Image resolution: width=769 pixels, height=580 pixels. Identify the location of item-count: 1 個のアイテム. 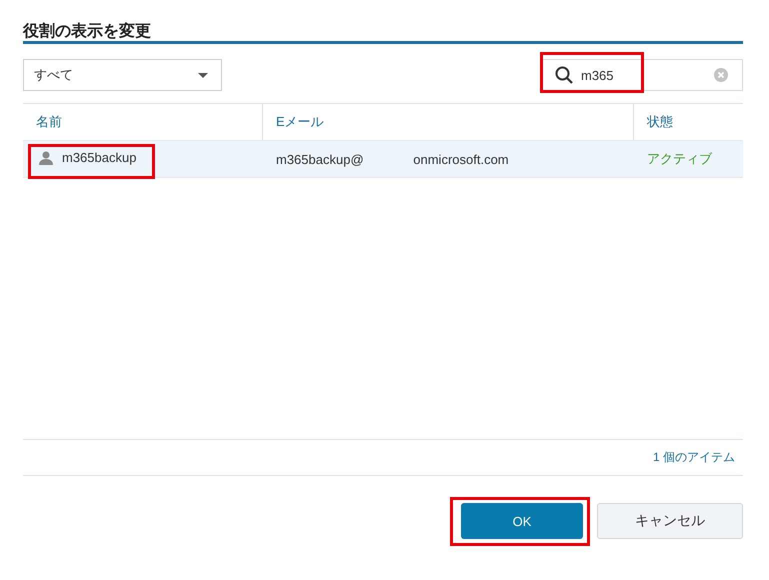
(693, 457).